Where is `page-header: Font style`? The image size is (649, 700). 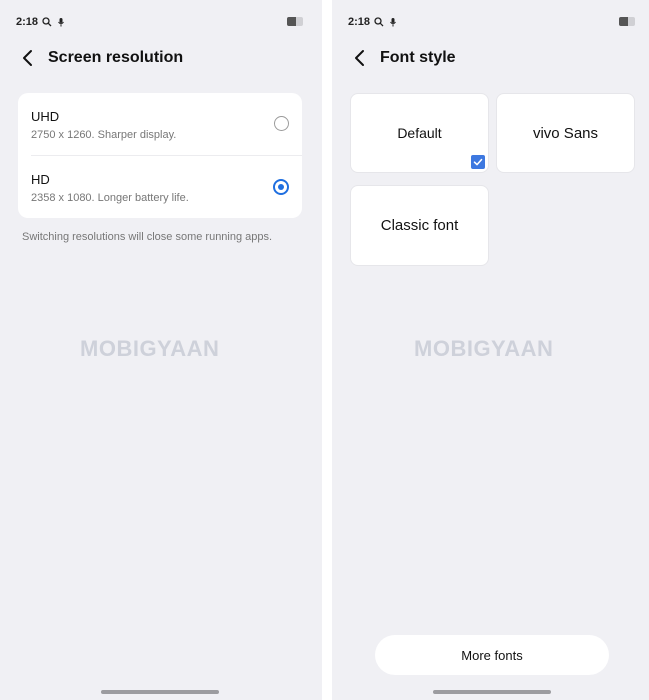 page-header: Font style is located at coordinates (403, 58).